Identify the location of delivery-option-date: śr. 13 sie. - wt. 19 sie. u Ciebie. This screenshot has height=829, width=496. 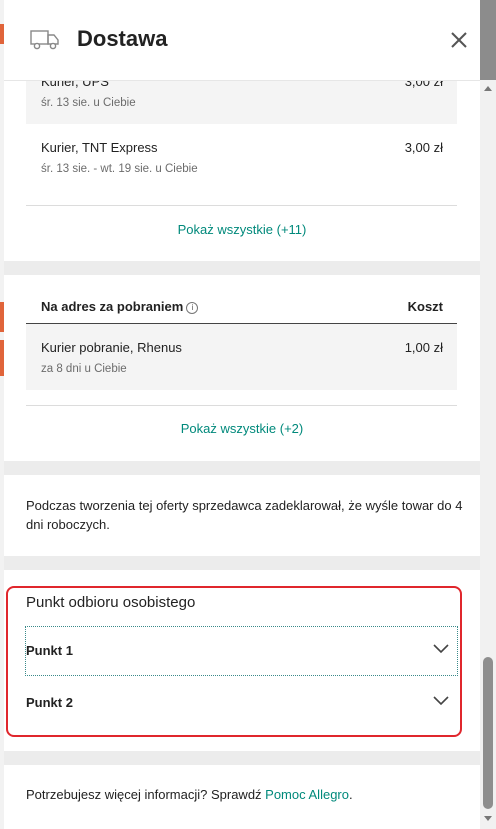
(119, 169).